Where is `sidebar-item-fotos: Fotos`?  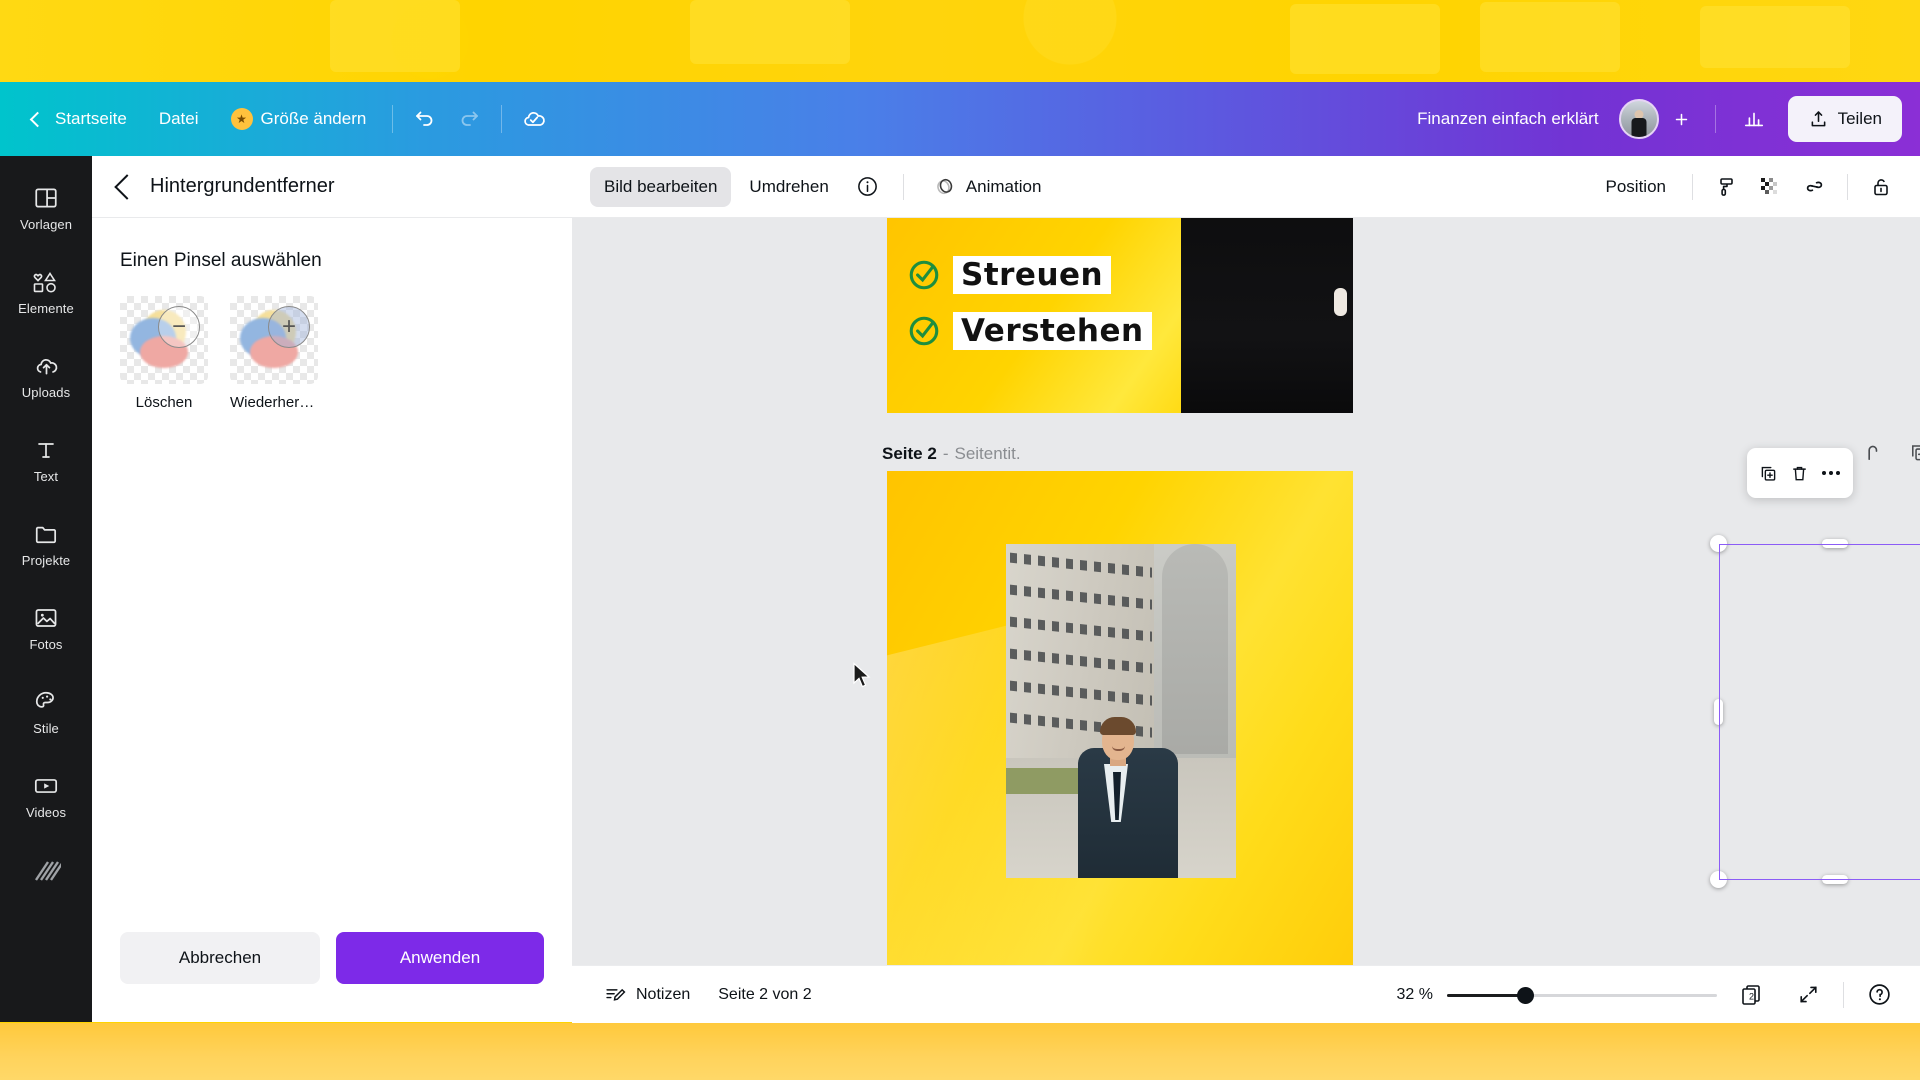 sidebar-item-fotos: Fotos is located at coordinates (46, 628).